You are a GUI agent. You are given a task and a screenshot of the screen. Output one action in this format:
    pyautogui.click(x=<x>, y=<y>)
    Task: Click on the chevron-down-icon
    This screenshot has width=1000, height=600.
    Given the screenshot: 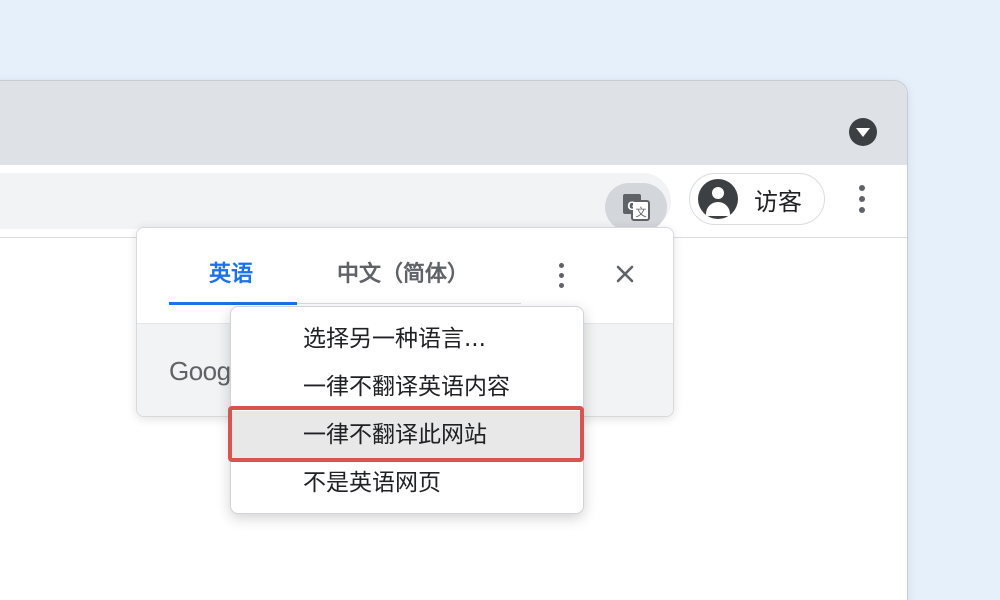 What is the action you would take?
    pyautogui.click(x=863, y=132)
    